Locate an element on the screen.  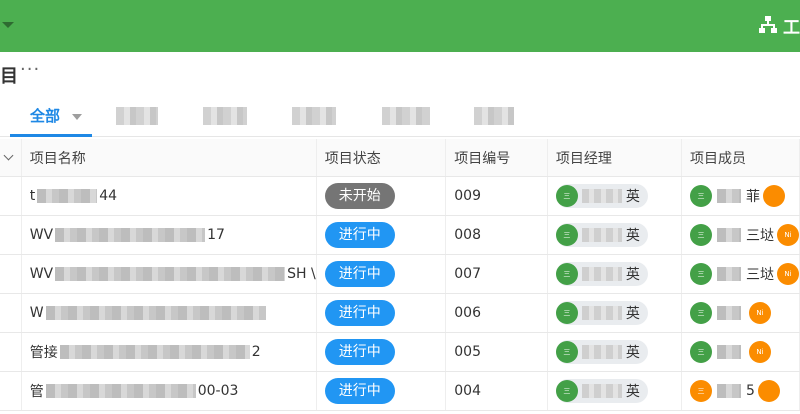
table-row: 管接 2 进行中 005 三英三 Ni is located at coordinates (400, 352).